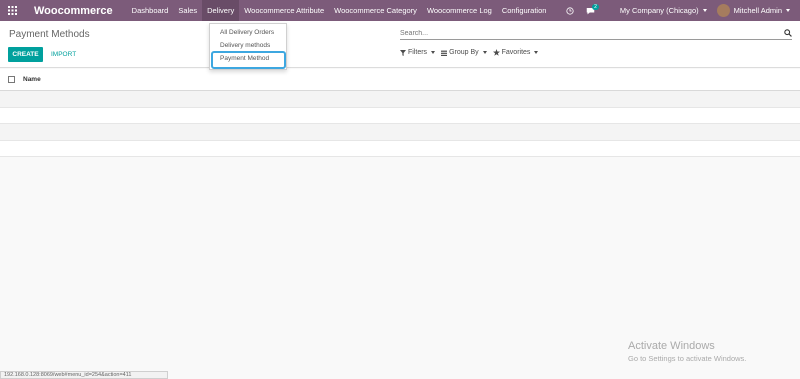  Describe the element at coordinates (375, 10) in the screenshot. I see `menu-woocommerce-category: Woocommerce Category` at that location.